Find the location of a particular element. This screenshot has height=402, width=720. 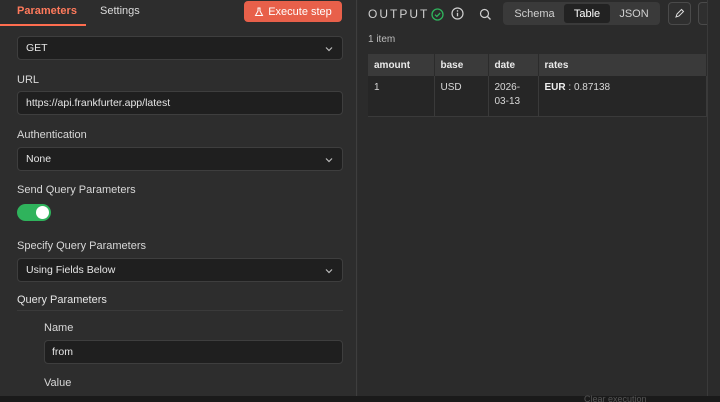

url-input: https://api.frankfurter.app/latest is located at coordinates (180, 103).